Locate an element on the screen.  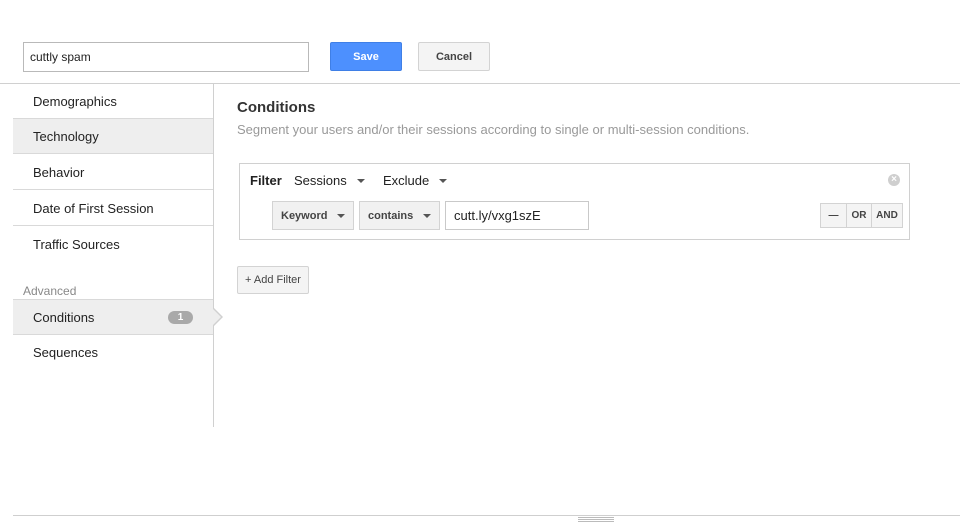
mode-dropdown: Exclude is located at coordinates (415, 180).